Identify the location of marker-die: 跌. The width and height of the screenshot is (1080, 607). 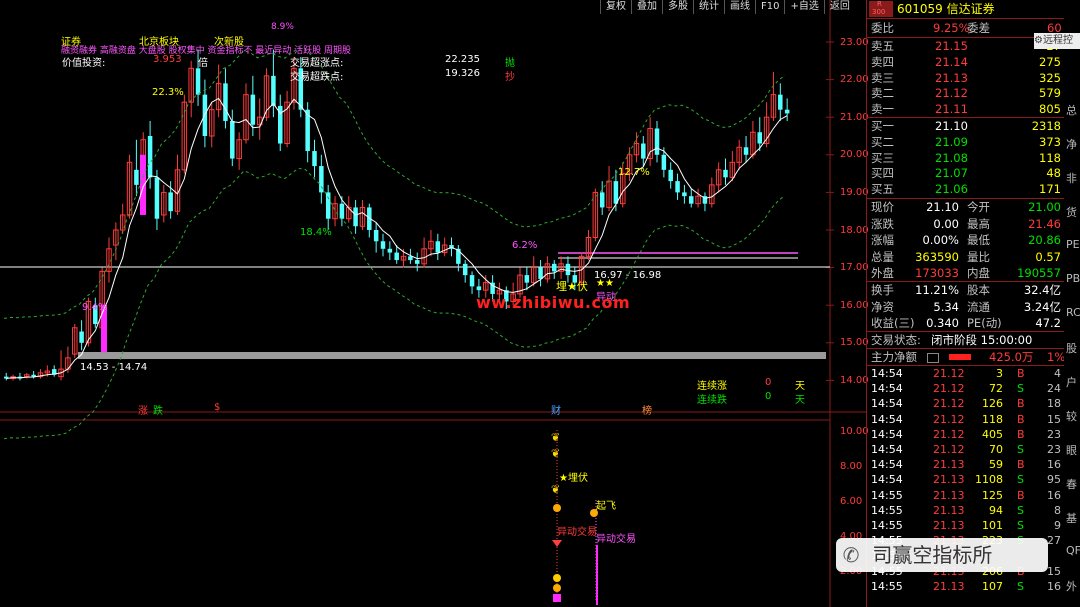
(158, 409).